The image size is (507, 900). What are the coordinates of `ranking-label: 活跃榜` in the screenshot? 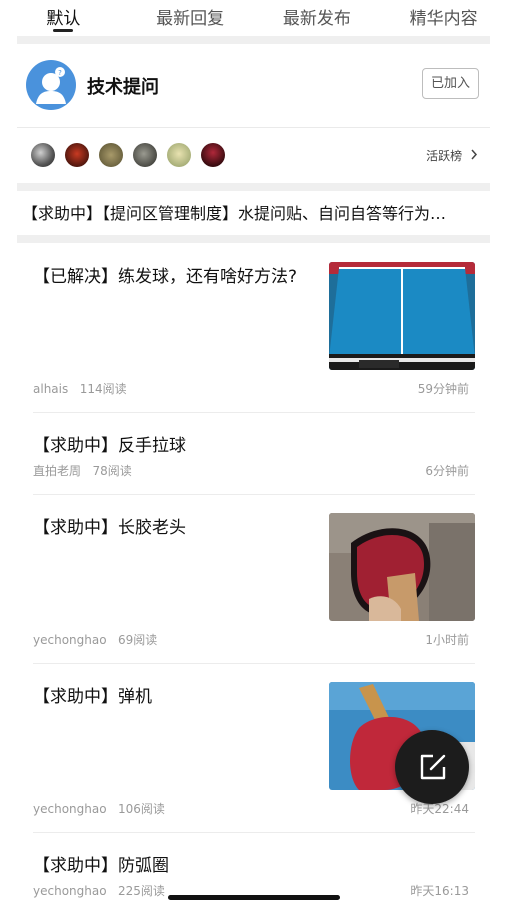 It's located at (444, 156).